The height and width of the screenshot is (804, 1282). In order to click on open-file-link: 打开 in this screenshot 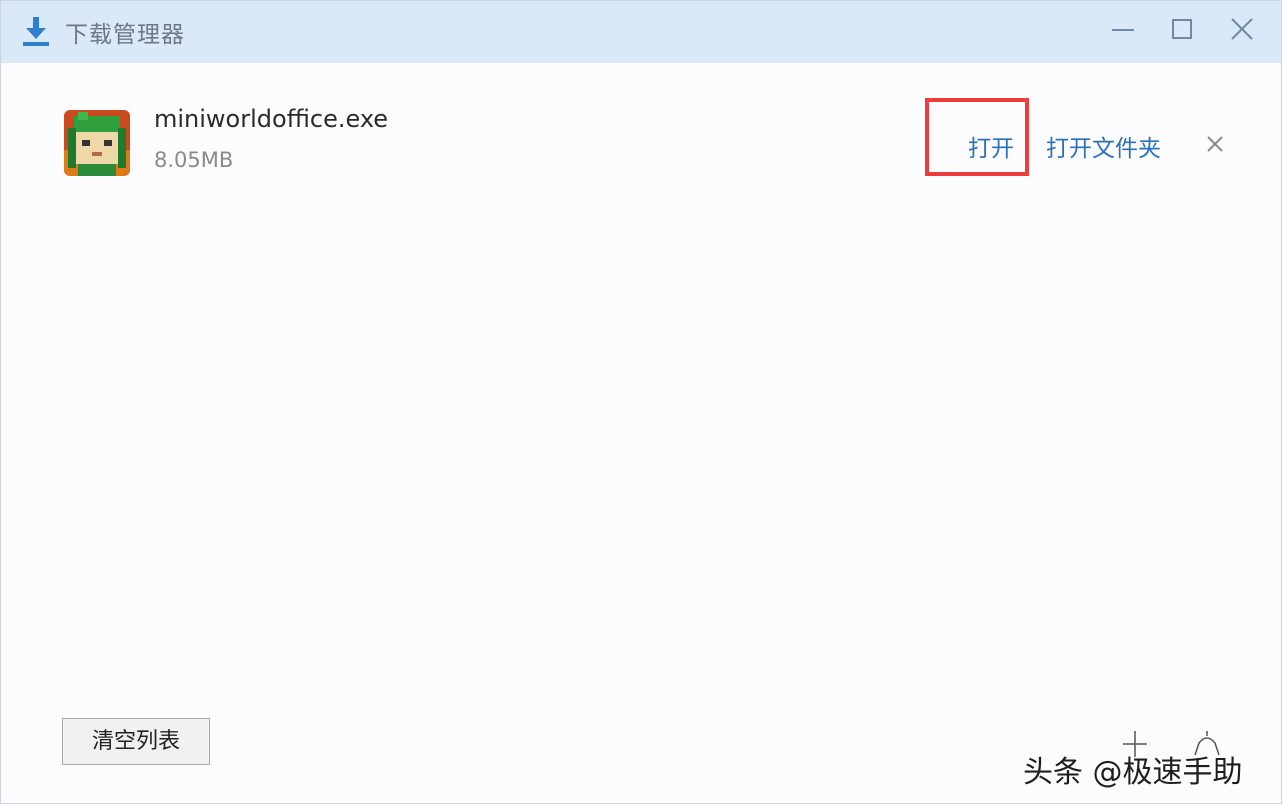, I will do `click(991, 146)`.